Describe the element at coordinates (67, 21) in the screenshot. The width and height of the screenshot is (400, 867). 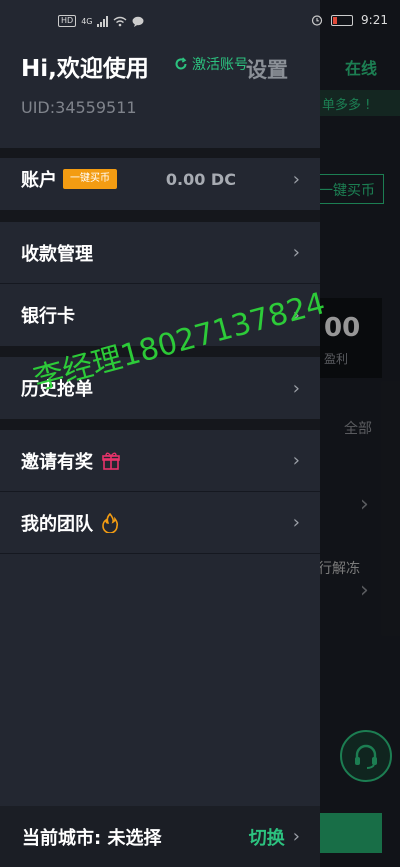
I see `hd-icon: HD` at that location.